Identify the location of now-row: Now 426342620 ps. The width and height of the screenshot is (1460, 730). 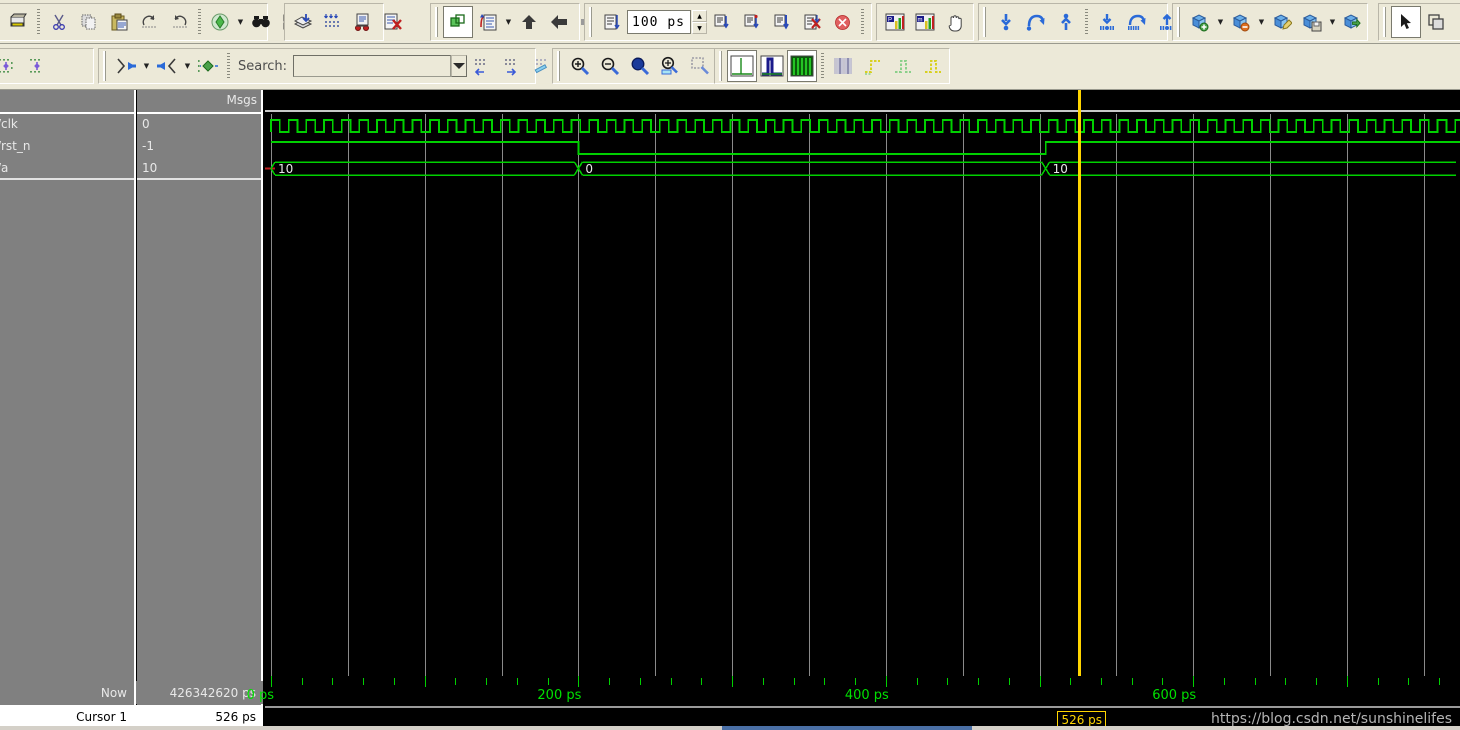
(131, 692).